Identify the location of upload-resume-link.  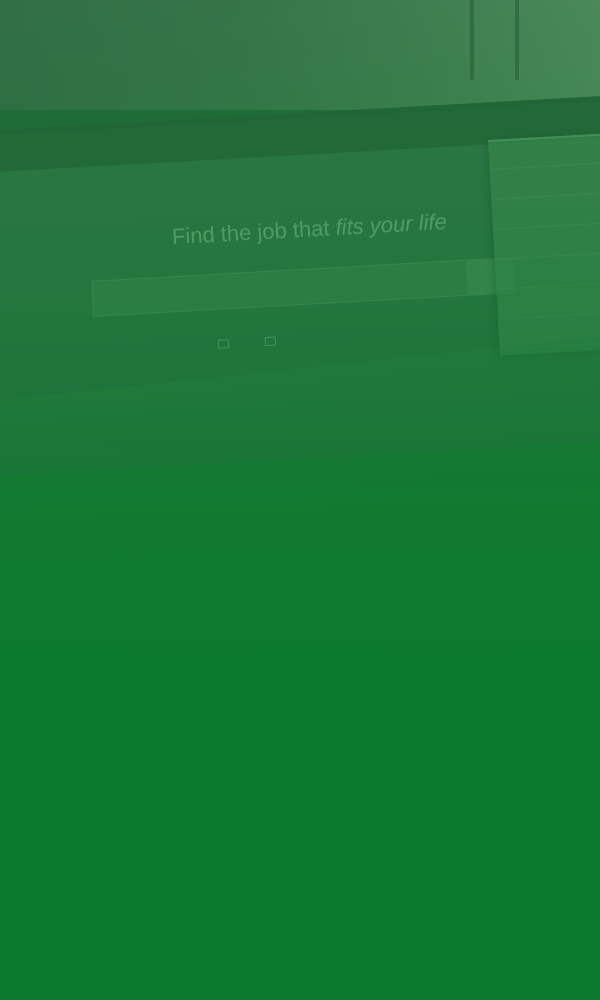
(225, 343).